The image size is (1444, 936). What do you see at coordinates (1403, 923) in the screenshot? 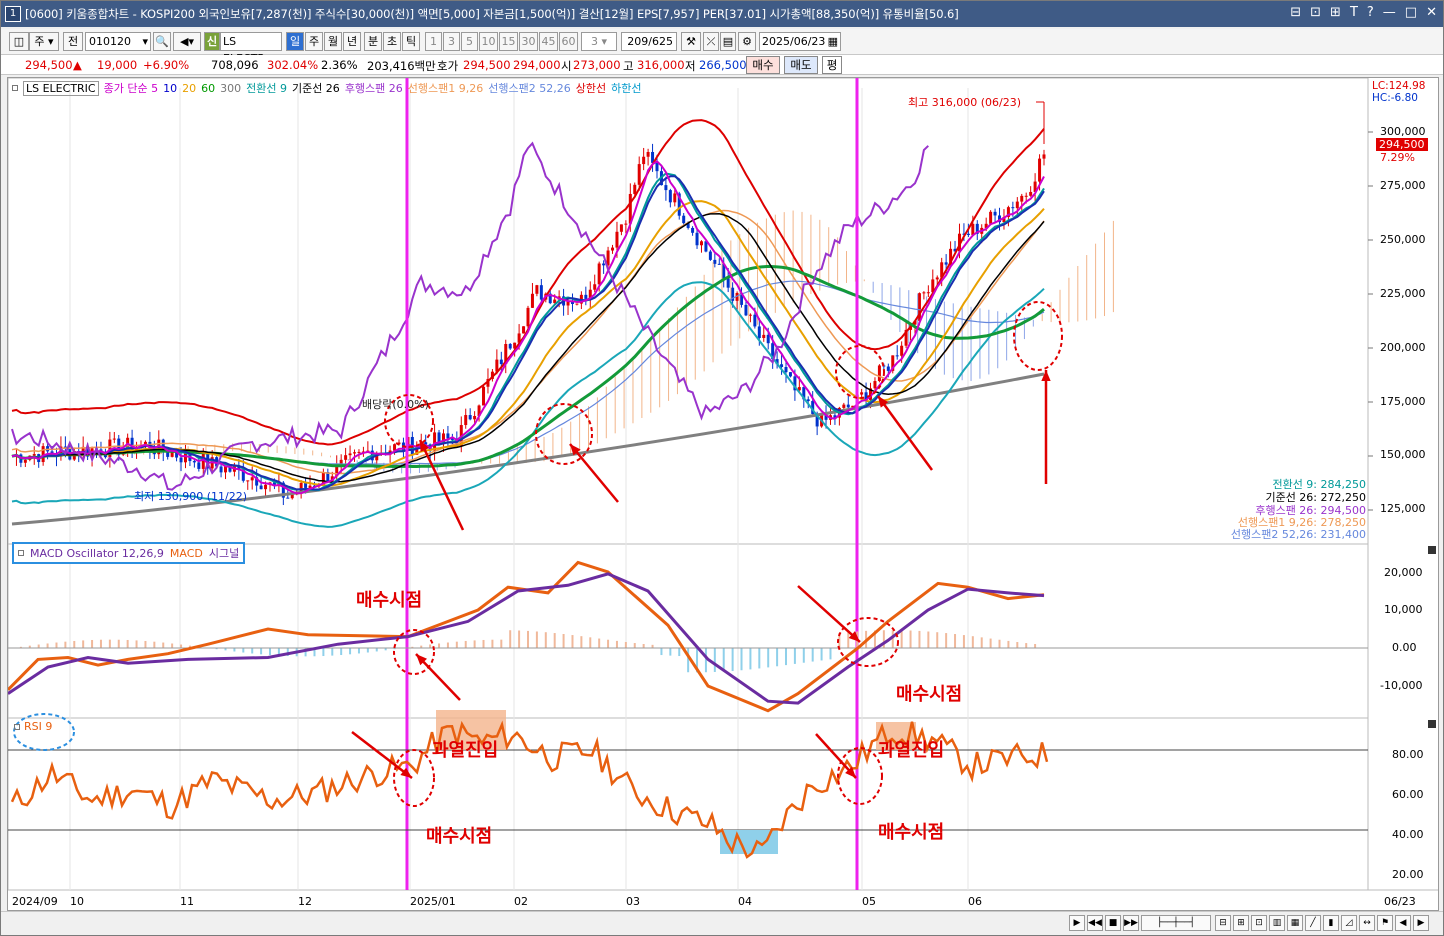
I see `prev-icon: ◀` at bounding box center [1403, 923].